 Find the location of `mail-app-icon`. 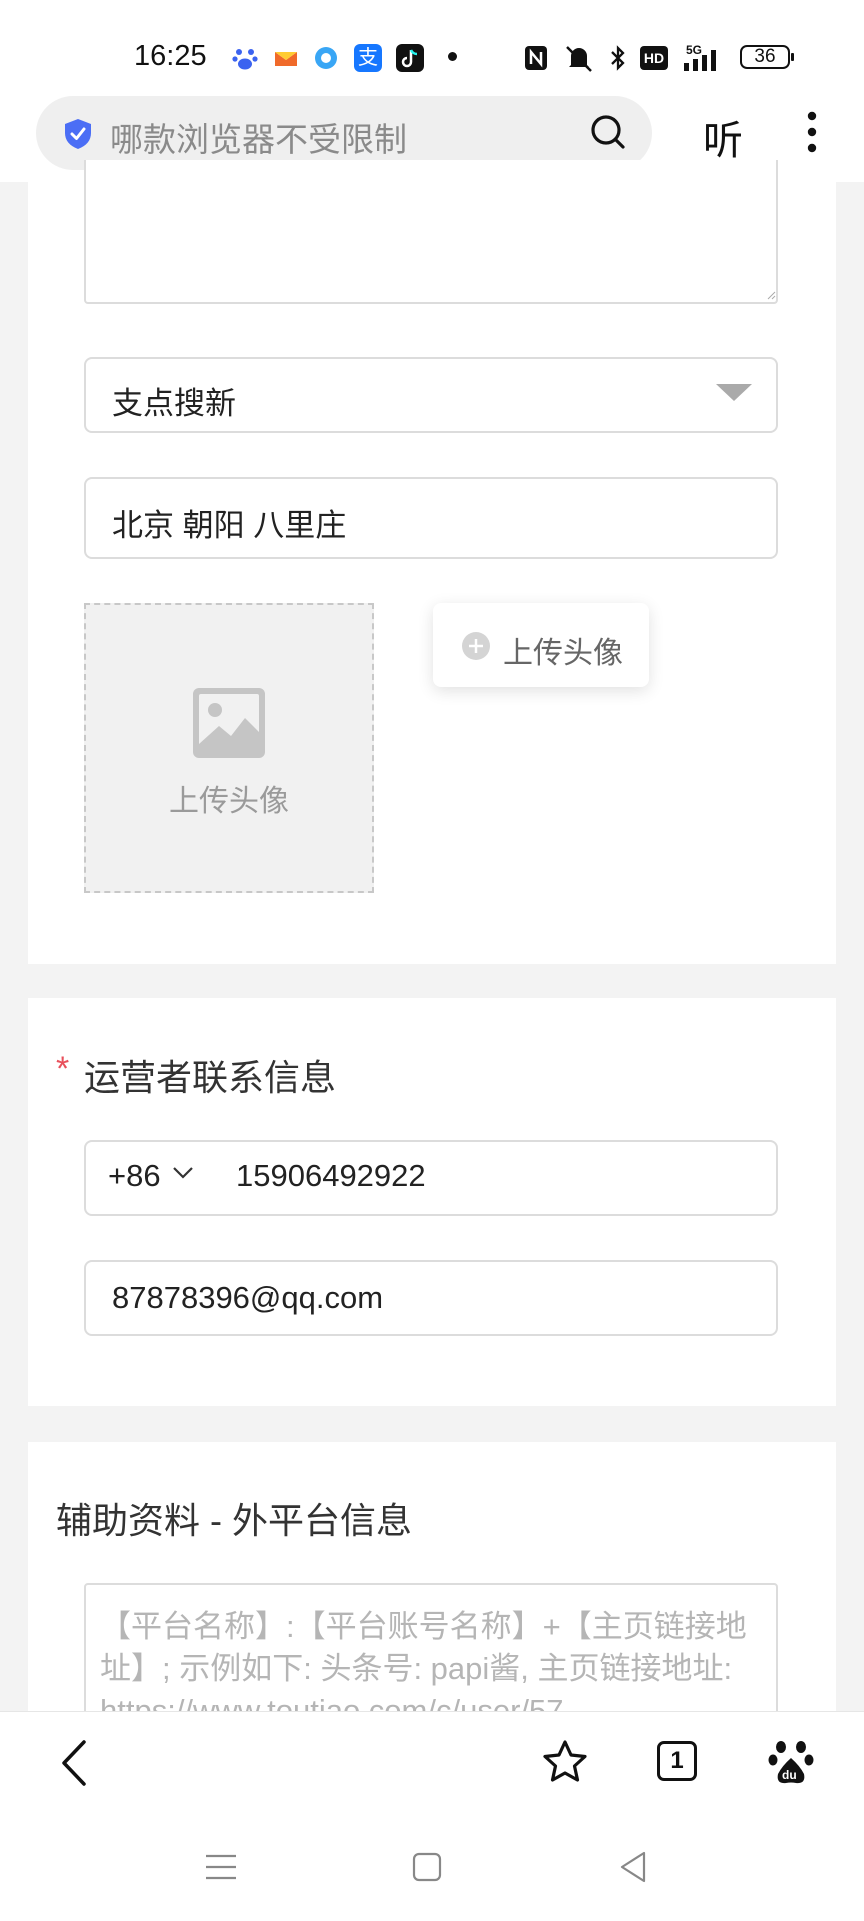

mail-app-icon is located at coordinates (286, 59).